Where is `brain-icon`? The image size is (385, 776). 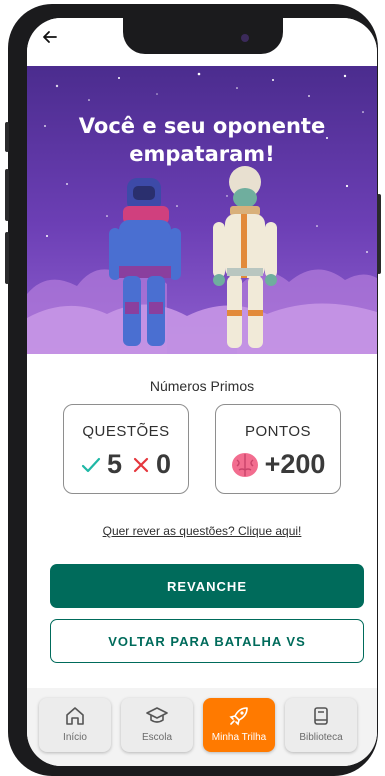 brain-icon is located at coordinates (244, 464).